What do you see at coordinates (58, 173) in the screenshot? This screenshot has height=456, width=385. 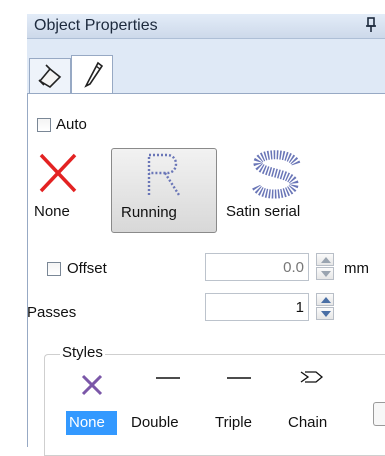 I see `red-x-icon` at bounding box center [58, 173].